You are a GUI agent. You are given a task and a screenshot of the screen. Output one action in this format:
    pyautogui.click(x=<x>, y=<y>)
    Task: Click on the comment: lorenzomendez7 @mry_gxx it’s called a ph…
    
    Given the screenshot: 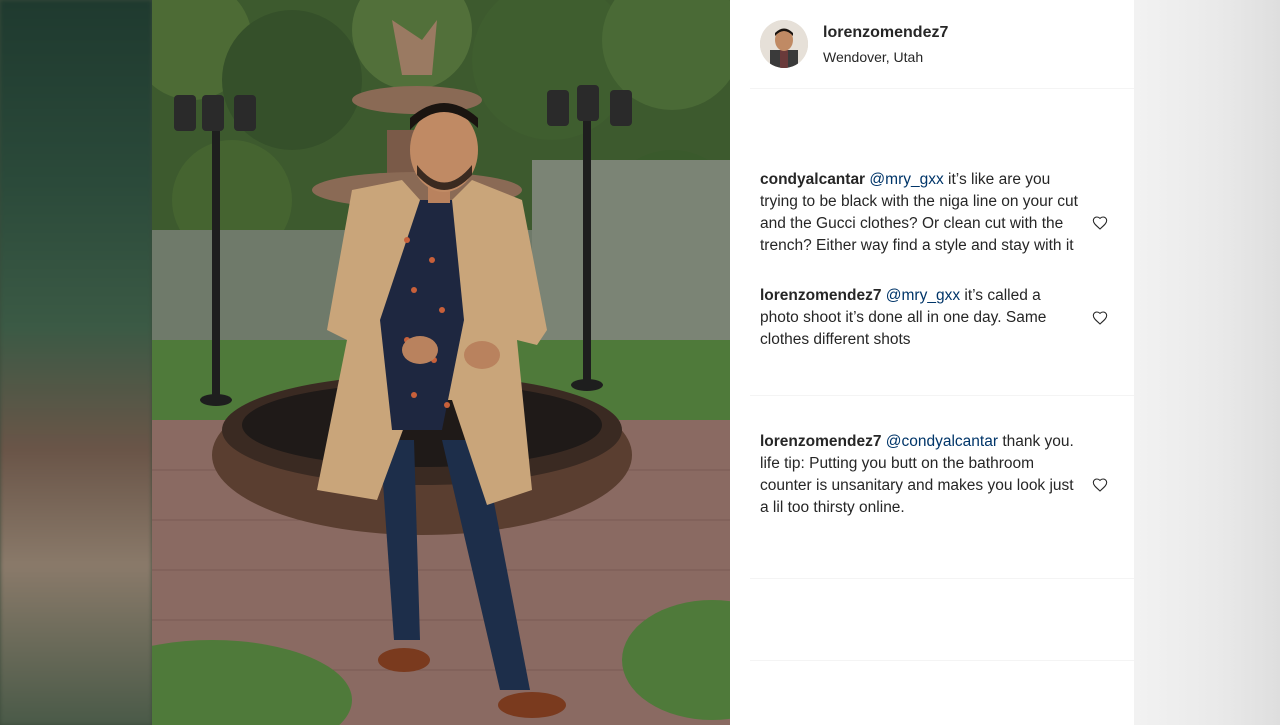 What is the action you would take?
    pyautogui.click(x=919, y=318)
    